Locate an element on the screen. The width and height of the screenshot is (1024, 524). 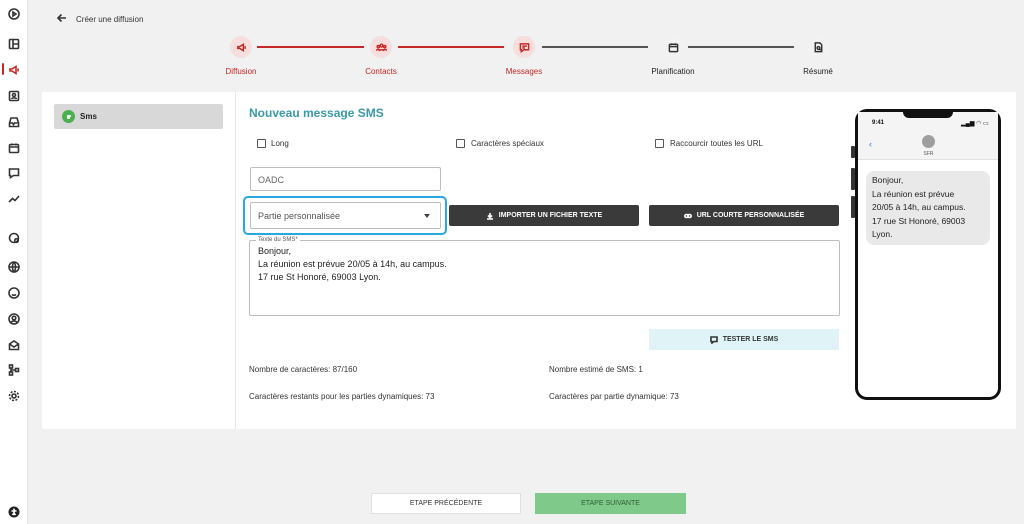
test-sms-button: TESTER LE SMS is located at coordinates (744, 339).